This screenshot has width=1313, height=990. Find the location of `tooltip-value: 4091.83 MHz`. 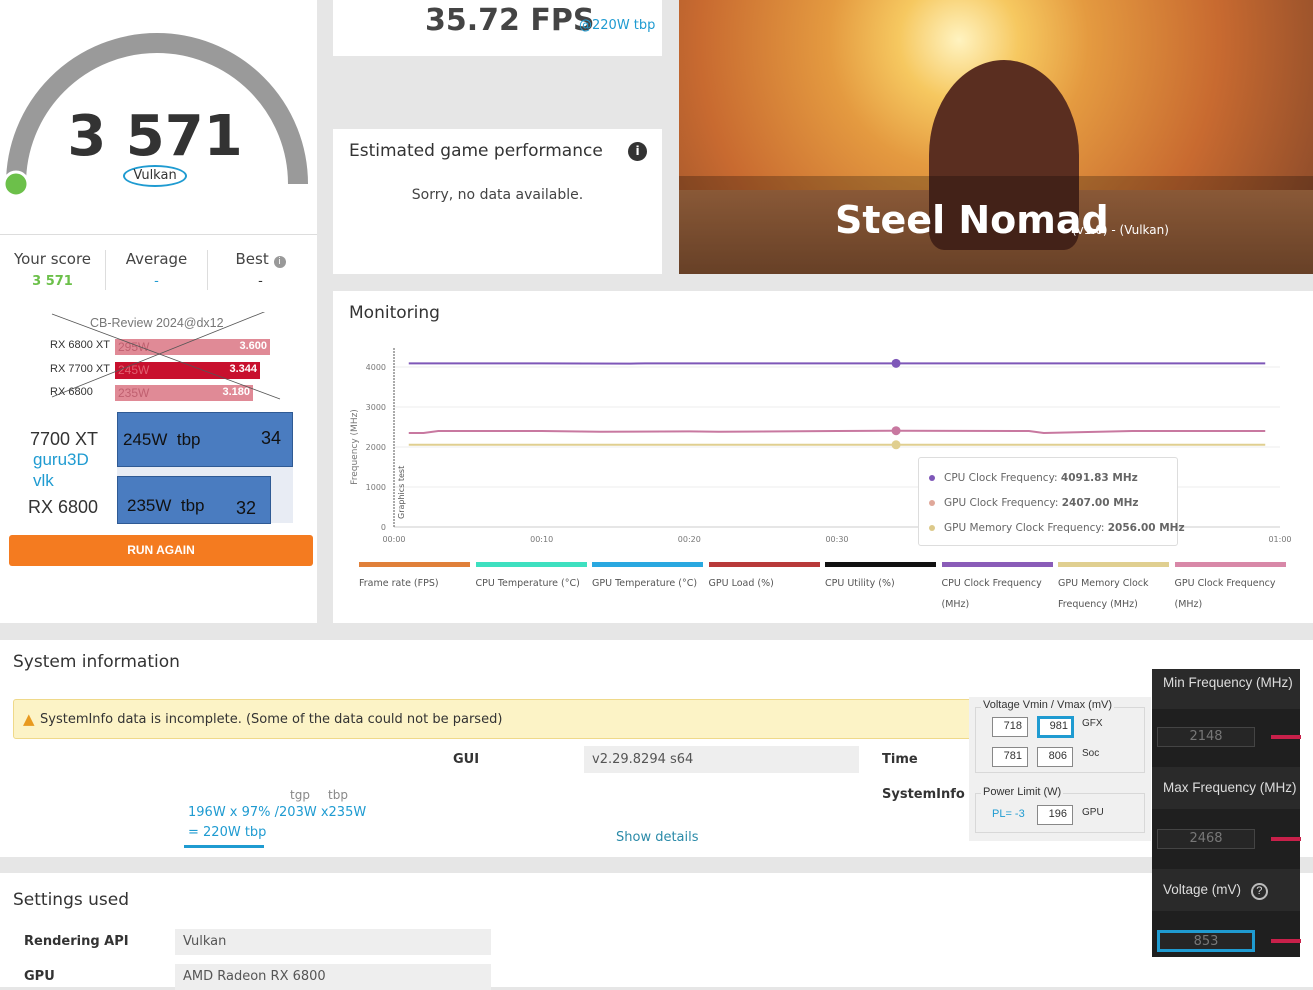

tooltip-value: 4091.83 MHz is located at coordinates (1099, 478).